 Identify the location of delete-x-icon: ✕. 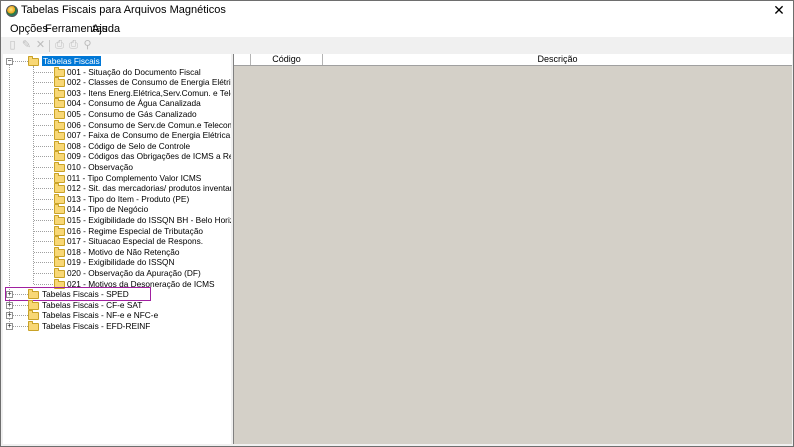
(40, 45).